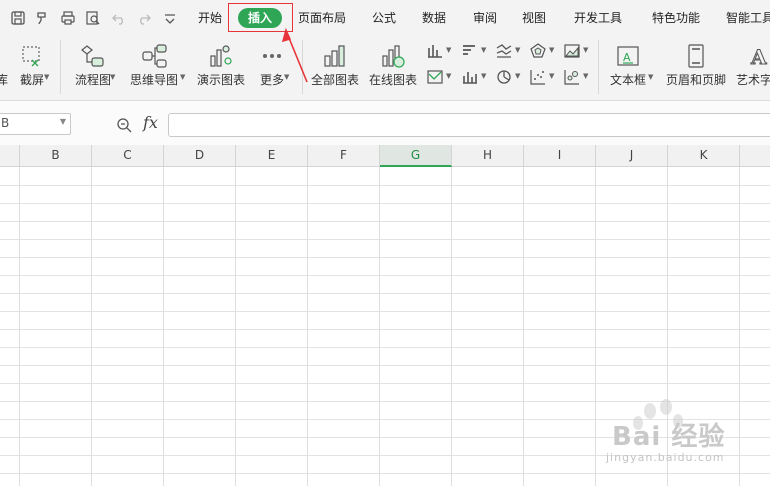 The width and height of the screenshot is (770, 486). What do you see at coordinates (572, 51) in the screenshot?
I see `area-chart-icon` at bounding box center [572, 51].